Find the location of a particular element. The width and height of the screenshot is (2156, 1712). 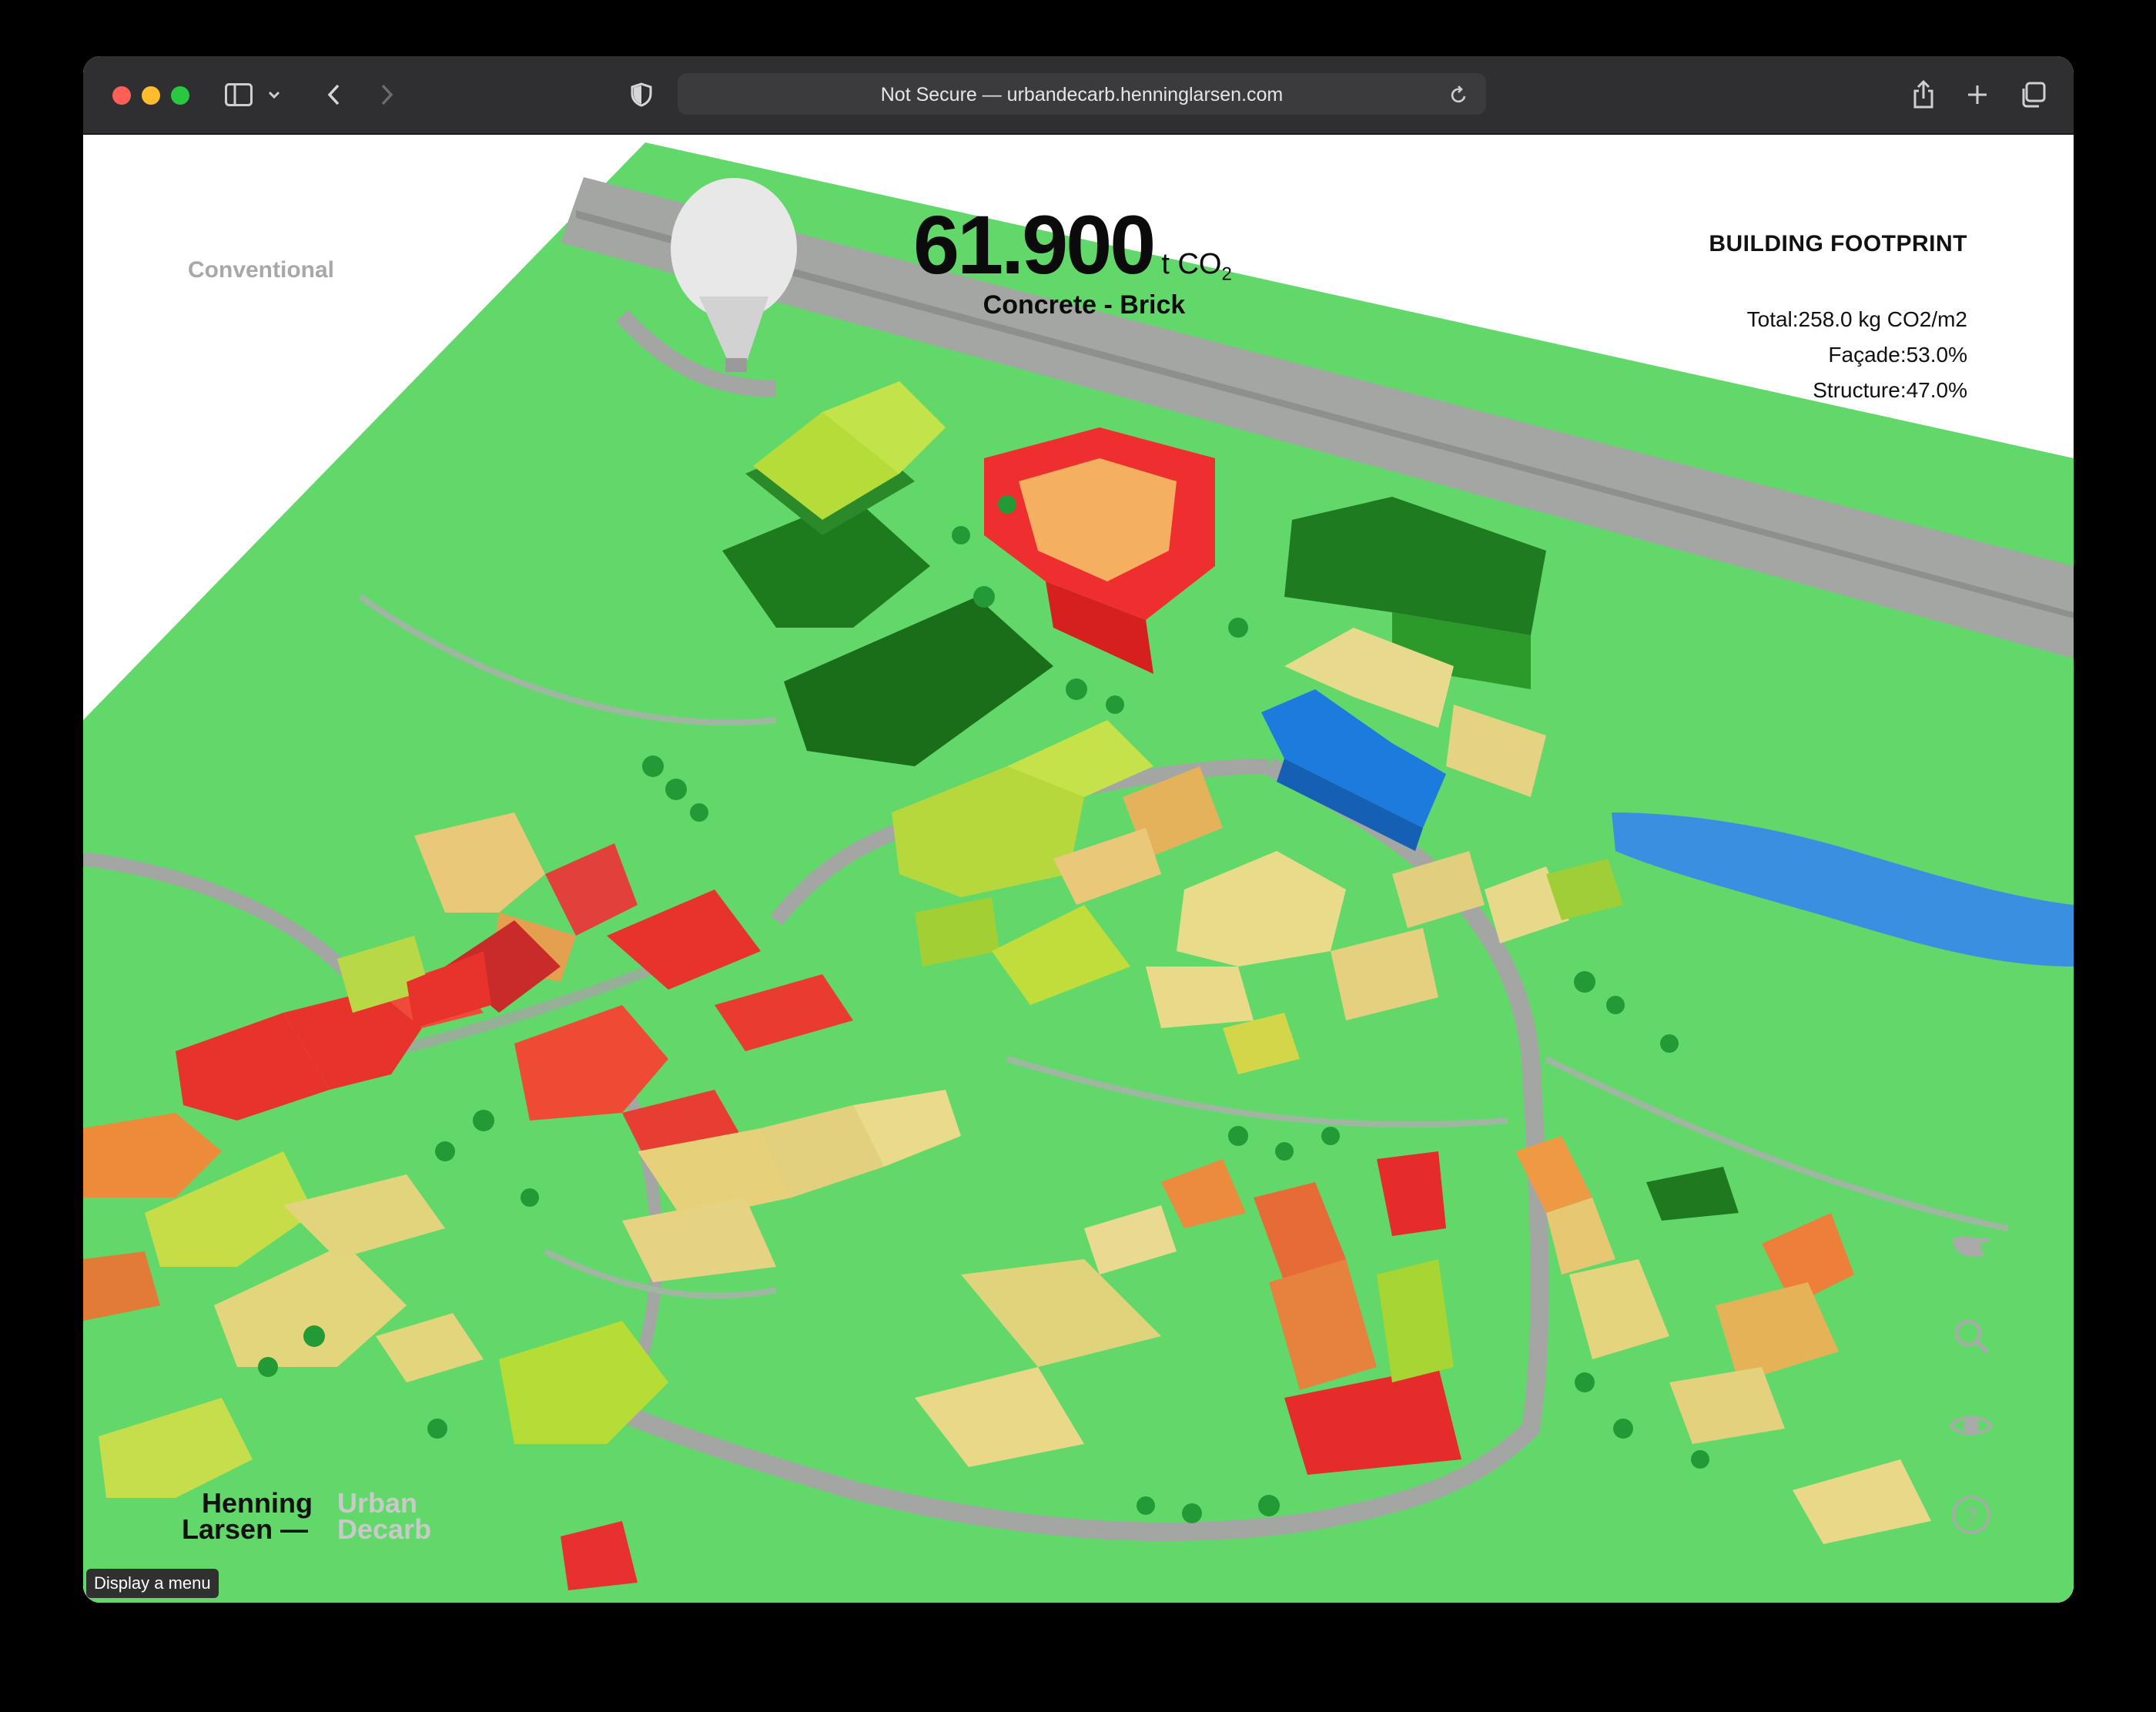

co2-value: 61.900 is located at coordinates (1034, 245).